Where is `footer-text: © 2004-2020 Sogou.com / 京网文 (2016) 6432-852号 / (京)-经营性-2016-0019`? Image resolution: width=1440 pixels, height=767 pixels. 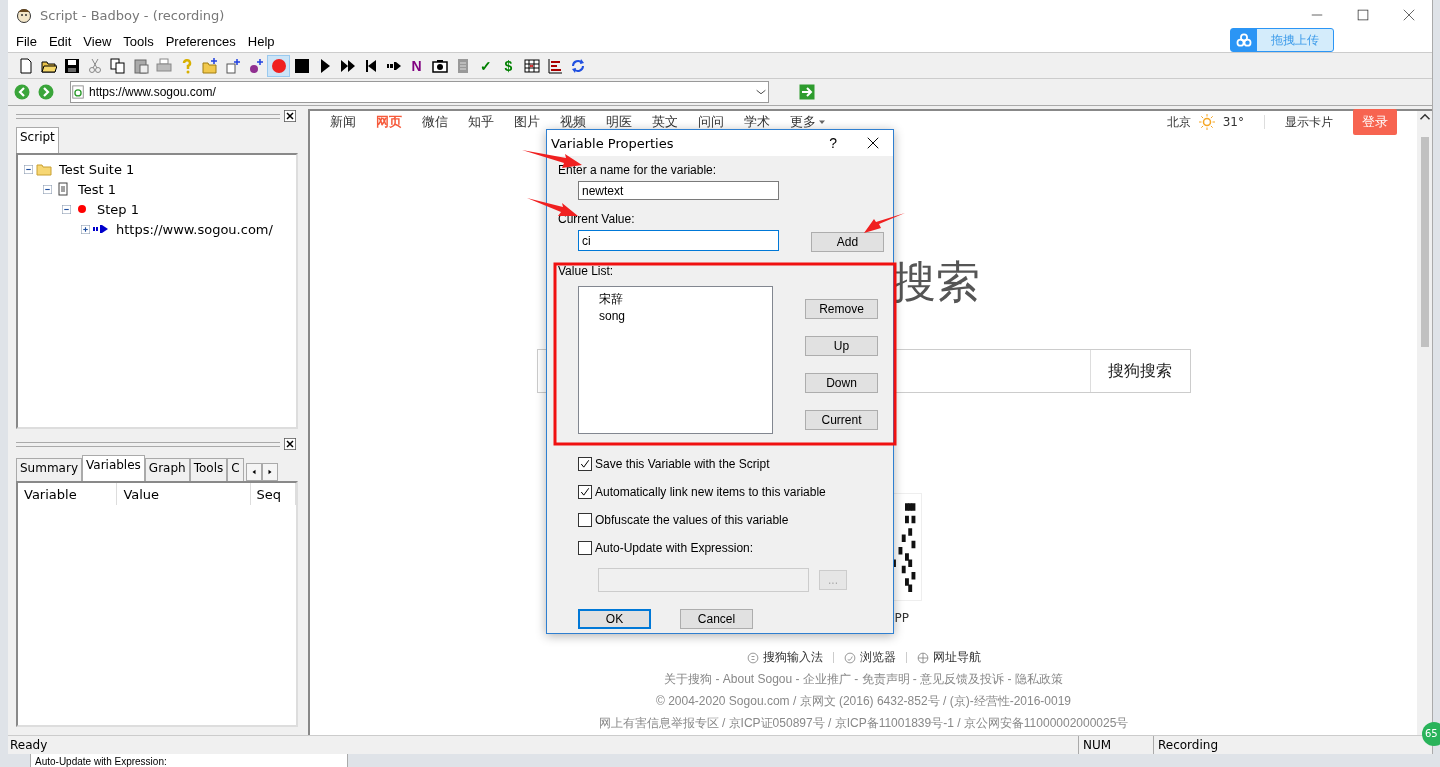
footer-text: © 2004-2020 Sogou.com / 京网文 (2016) 6432-852号 / (京)-经营性-2016-0019 is located at coordinates (863, 701).